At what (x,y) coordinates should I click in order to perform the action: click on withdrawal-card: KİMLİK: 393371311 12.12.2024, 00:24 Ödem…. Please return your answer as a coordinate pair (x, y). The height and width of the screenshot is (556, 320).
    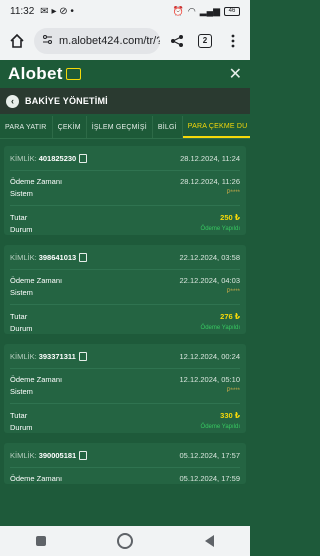
    Looking at the image, I should click on (125, 388).